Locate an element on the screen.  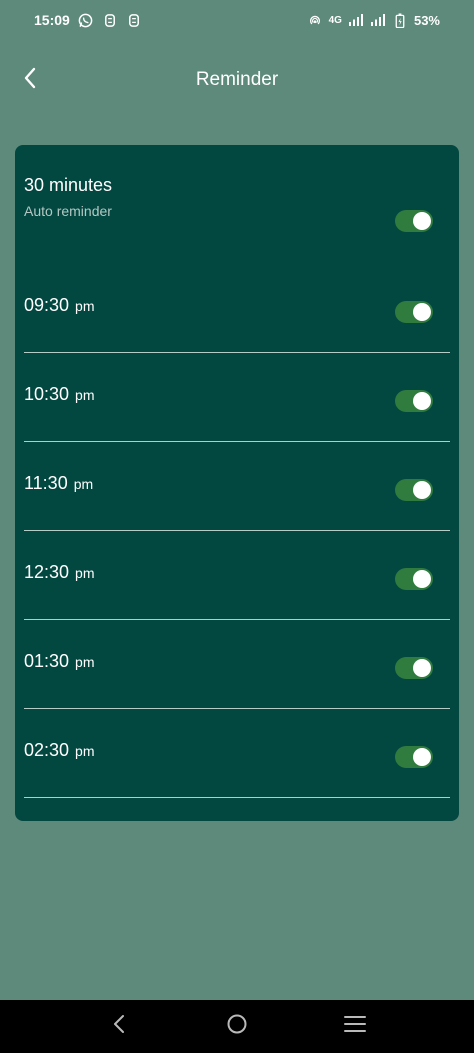
page-title: Reminder is located at coordinates (237, 79).